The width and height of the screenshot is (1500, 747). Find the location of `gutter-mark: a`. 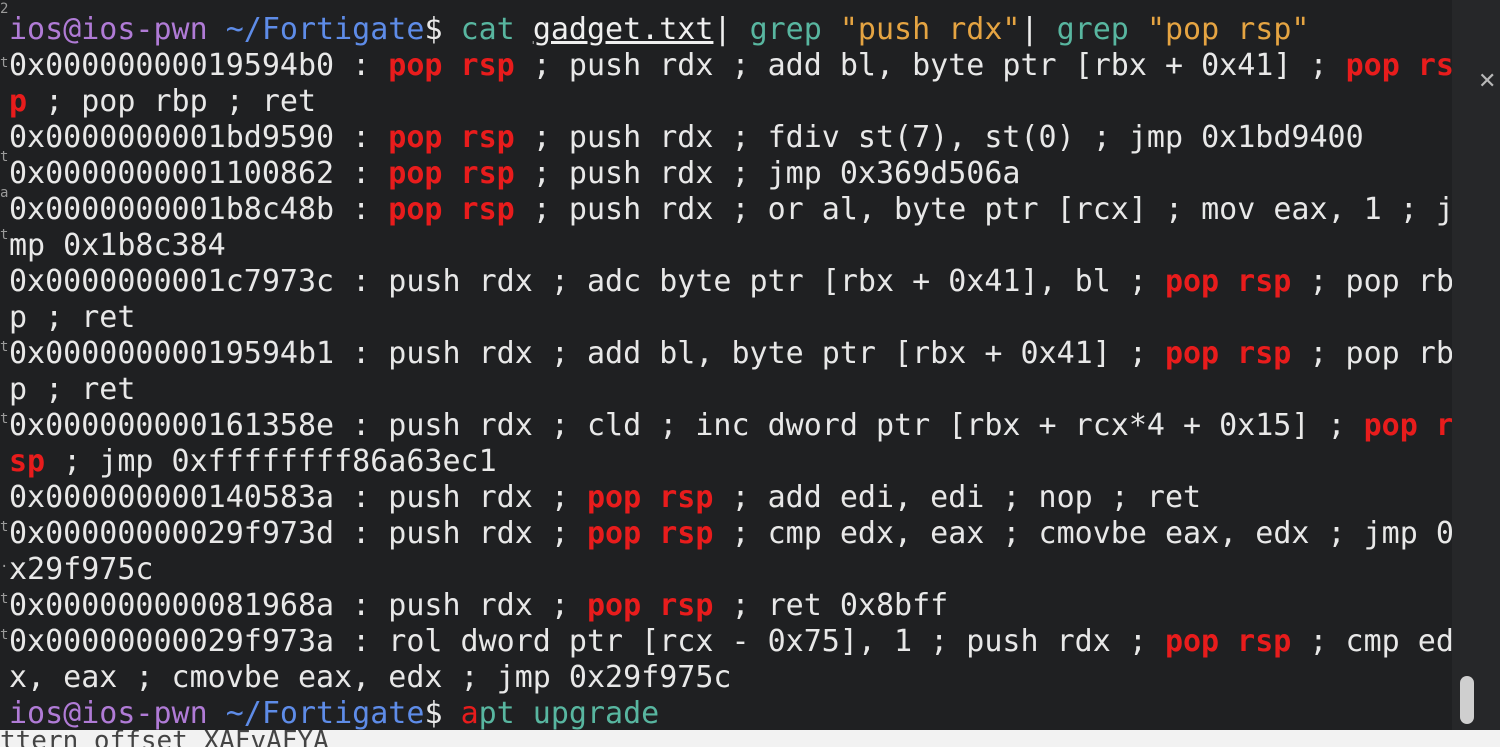

gutter-mark: a is located at coordinates (4, 193).